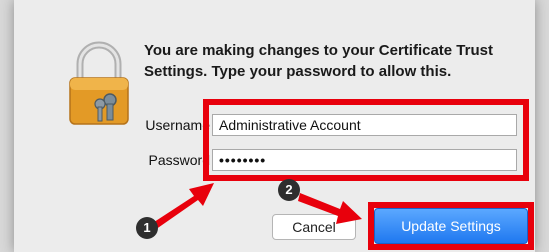 The height and width of the screenshot is (252, 549). What do you see at coordinates (147, 228) in the screenshot?
I see `step-1-badge: 1` at bounding box center [147, 228].